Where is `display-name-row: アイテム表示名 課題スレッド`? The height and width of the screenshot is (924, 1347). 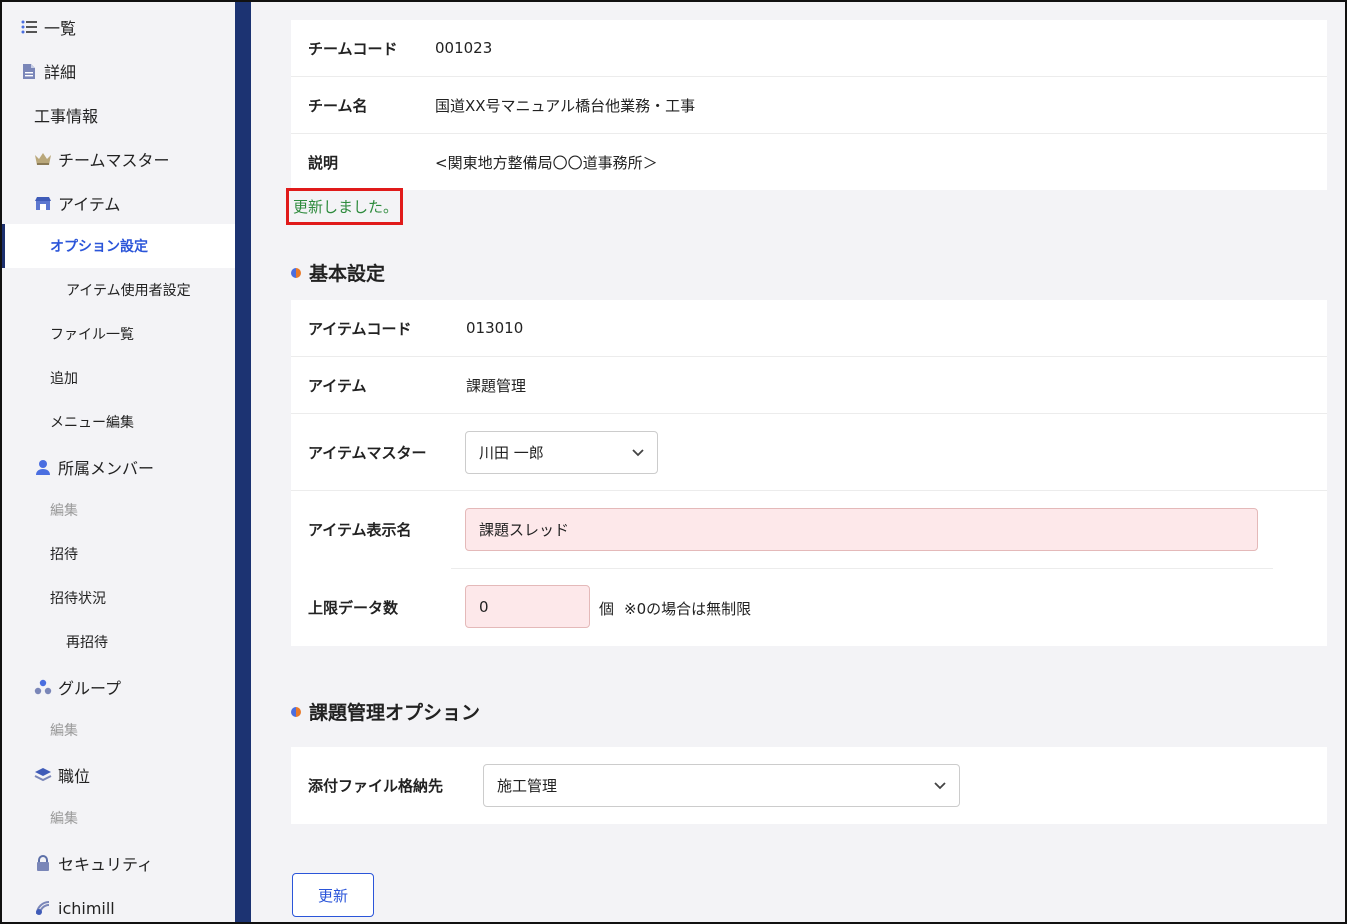
display-name-row: アイテム表示名 課題スレッド is located at coordinates (809, 529).